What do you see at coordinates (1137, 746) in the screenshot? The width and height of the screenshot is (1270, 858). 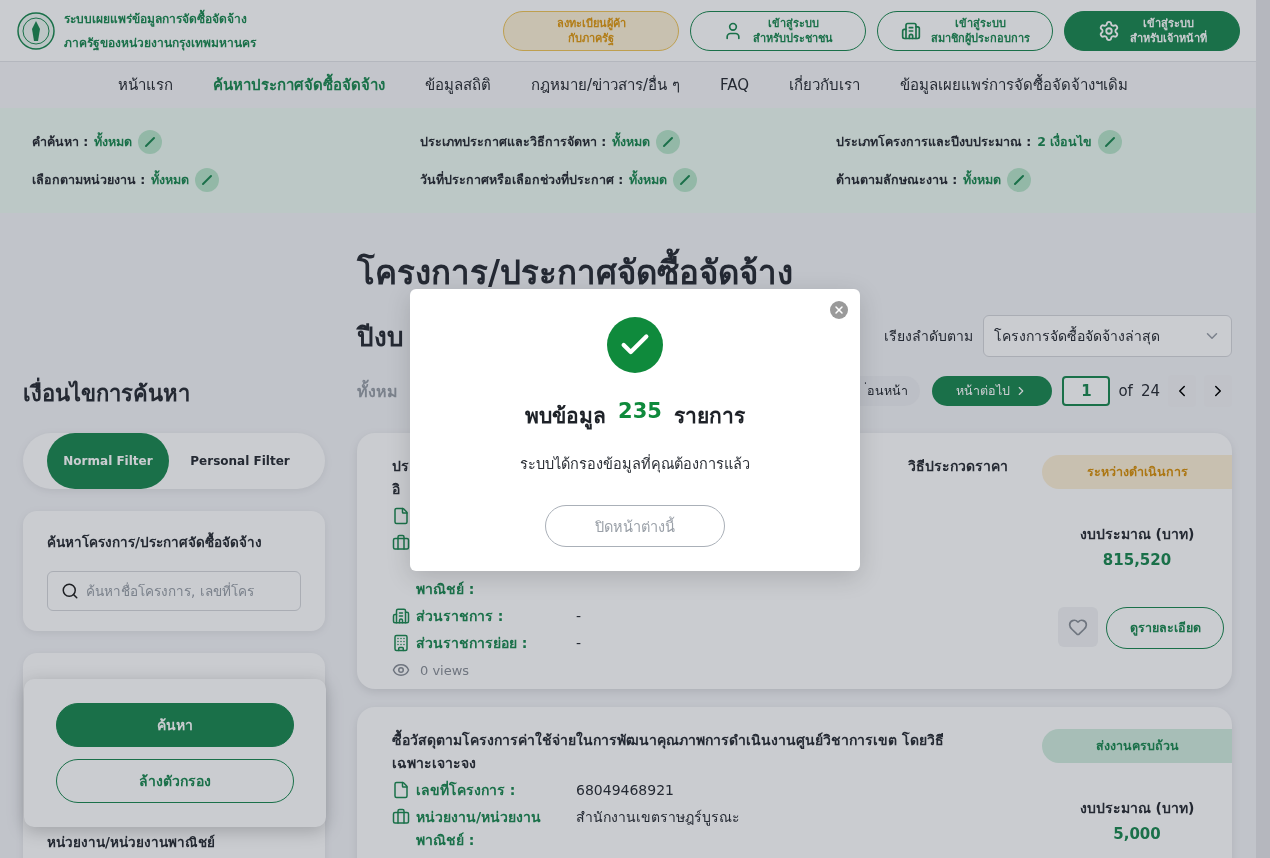 I see `status-badge: ส่งงานครบถ้วน` at bounding box center [1137, 746].